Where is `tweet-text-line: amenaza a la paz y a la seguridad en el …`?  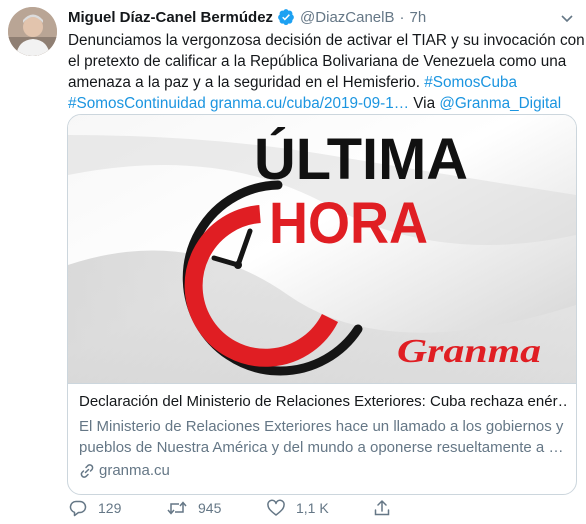
tweet-text-line: amenaza a la paz y a la seguridad en el … is located at coordinates (323, 82).